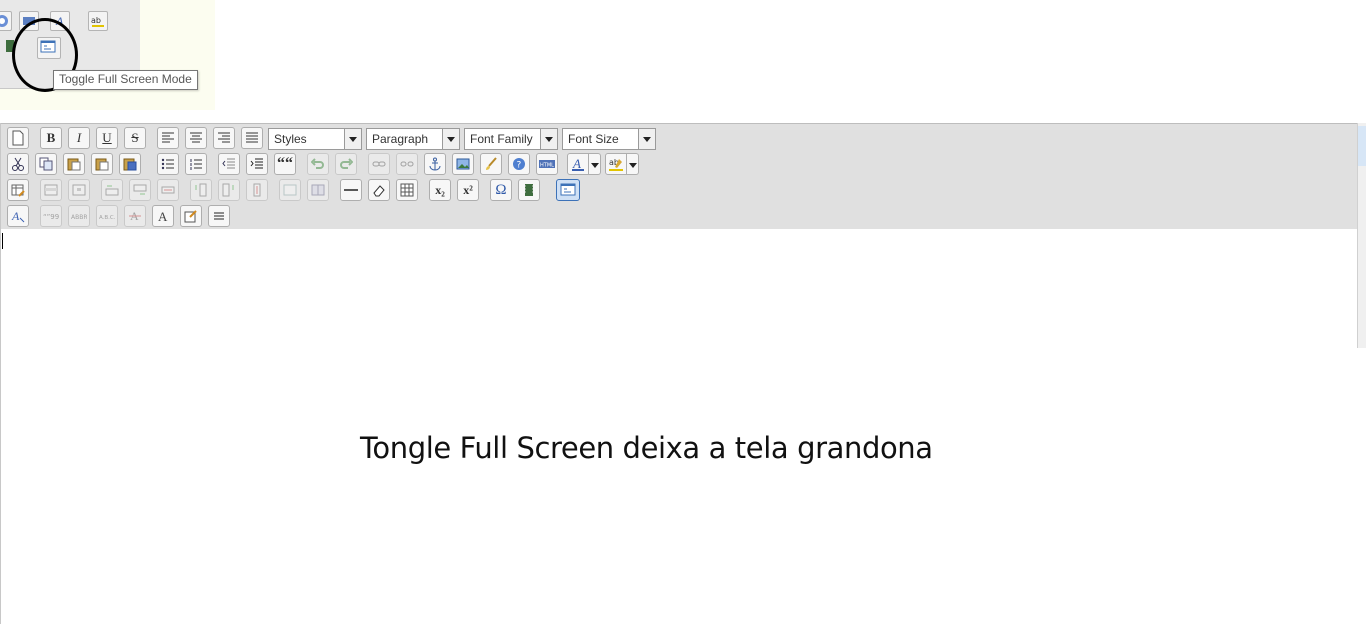 The height and width of the screenshot is (624, 1366). What do you see at coordinates (107, 216) in the screenshot?
I see `acronym-button: A.B.C.` at bounding box center [107, 216].